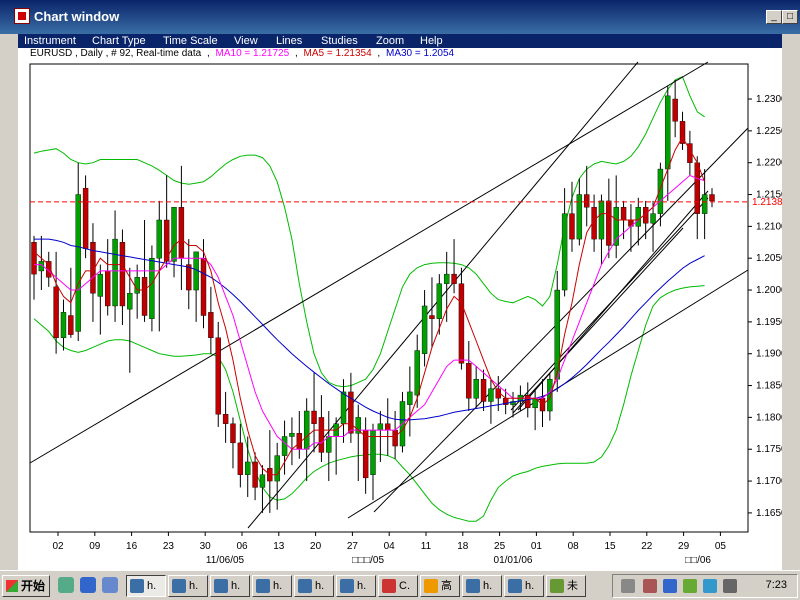 This screenshot has height=600, width=800. Describe the element at coordinates (721, 546) in the screenshot. I see `x-tick-label: 05` at that location.